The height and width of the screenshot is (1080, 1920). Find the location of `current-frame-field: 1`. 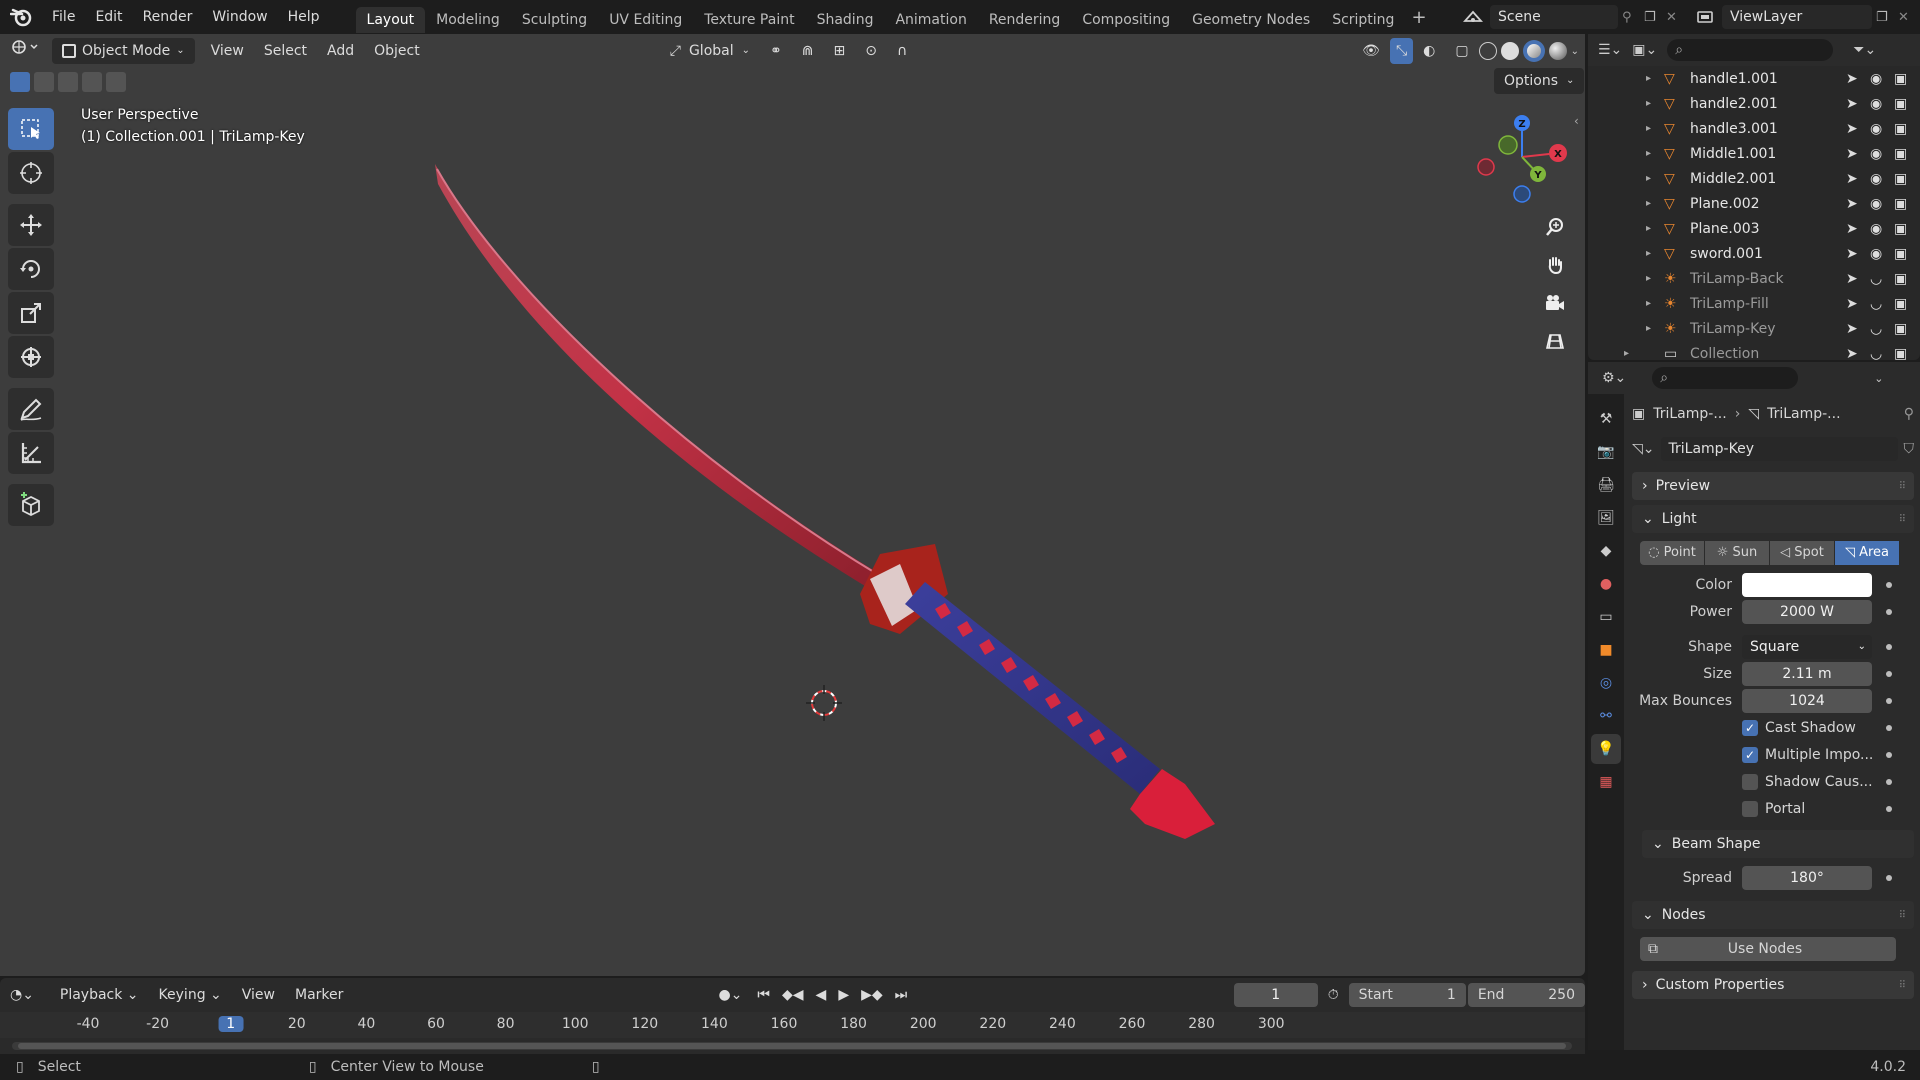

current-frame-field: 1 is located at coordinates (1275, 995).